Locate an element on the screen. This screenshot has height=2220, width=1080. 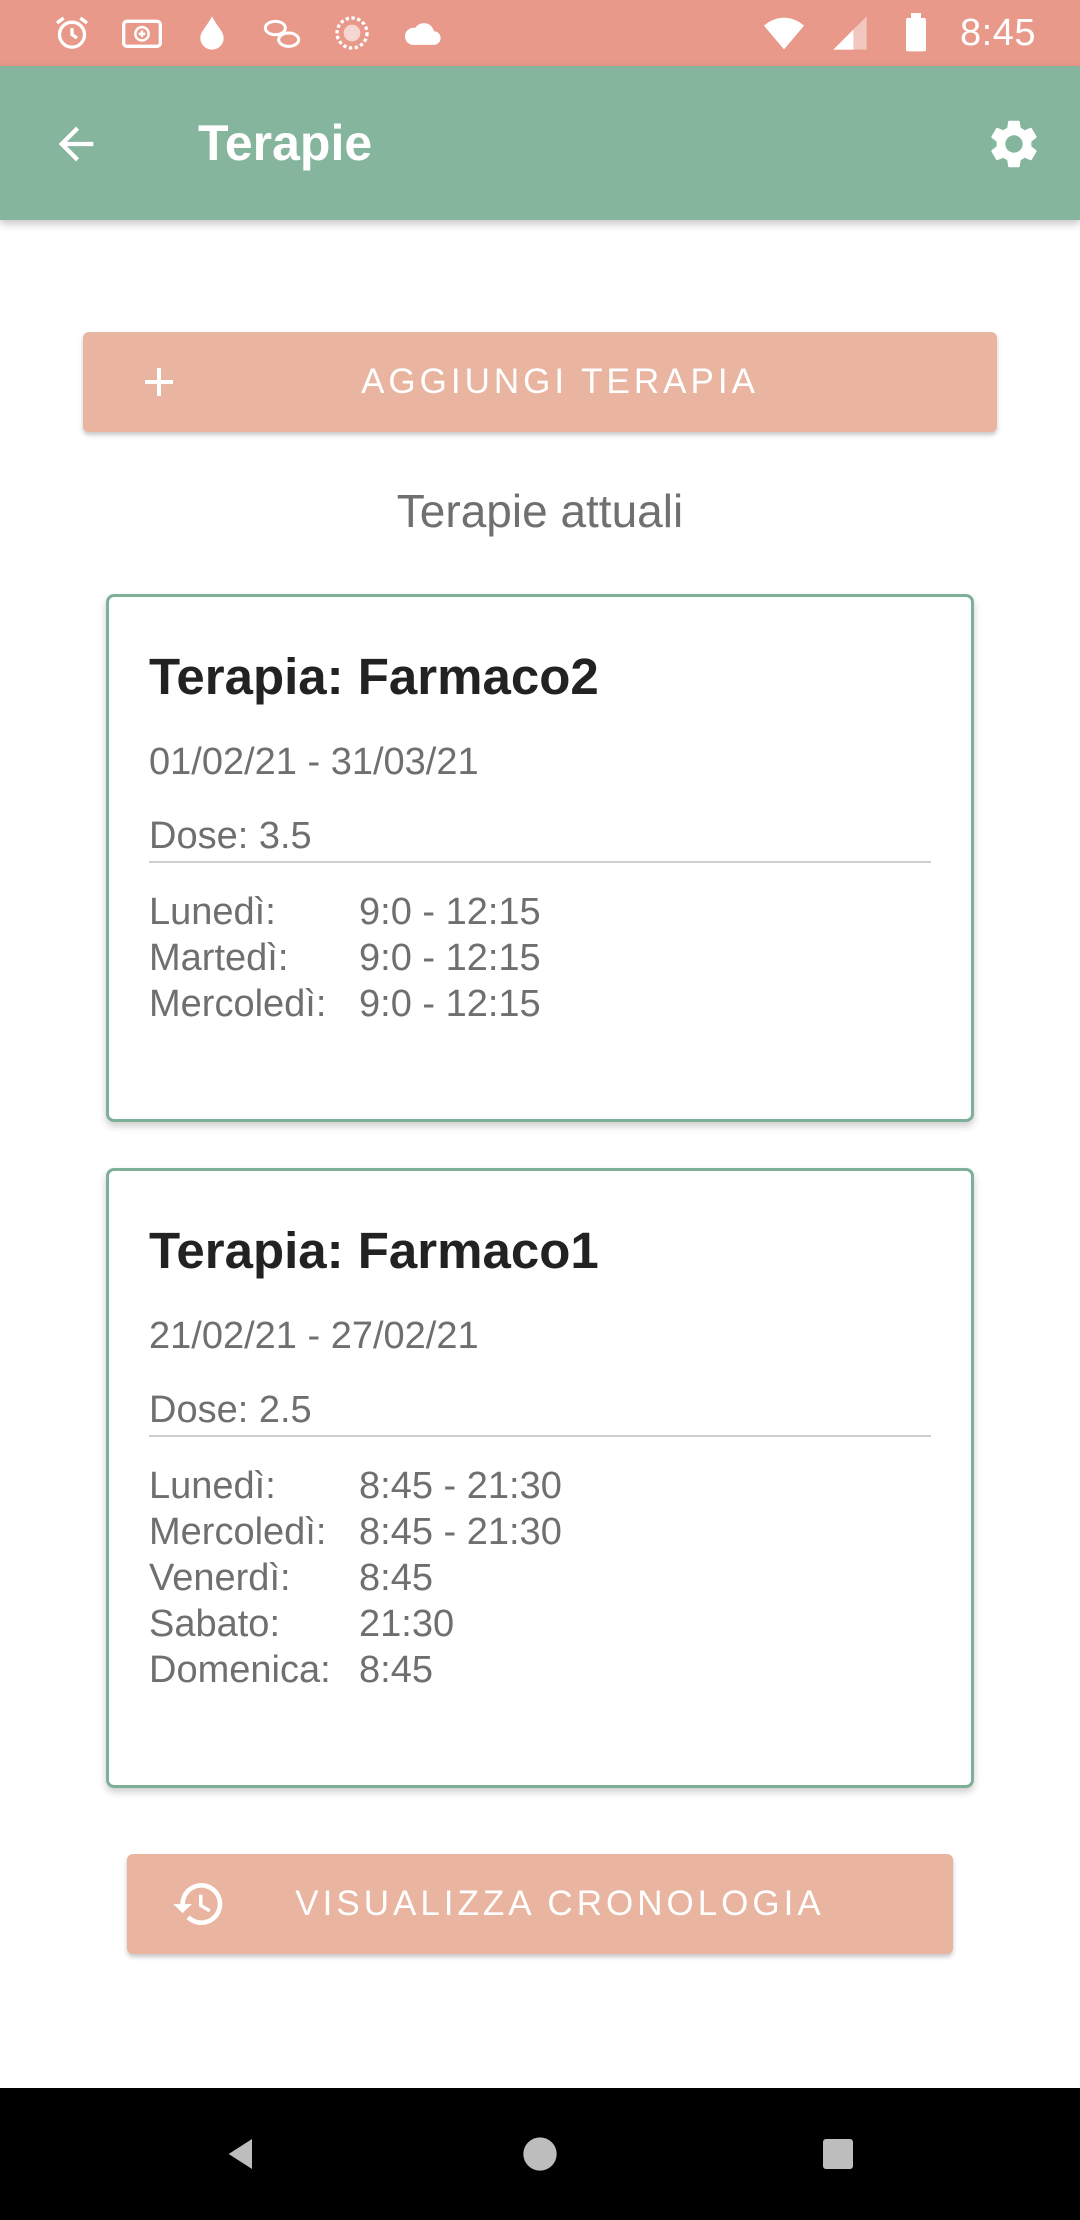
sun-icon is located at coordinates (352, 33).